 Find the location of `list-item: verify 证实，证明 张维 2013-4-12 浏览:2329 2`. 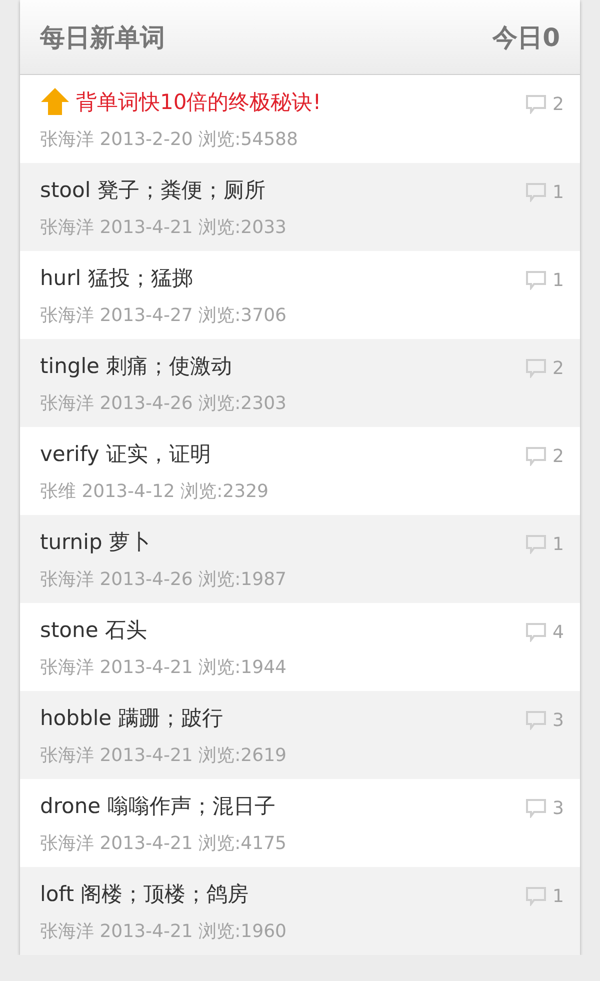

list-item: verify 证实，证明 张维 2013-4-12 浏览:2329 2 is located at coordinates (300, 471).